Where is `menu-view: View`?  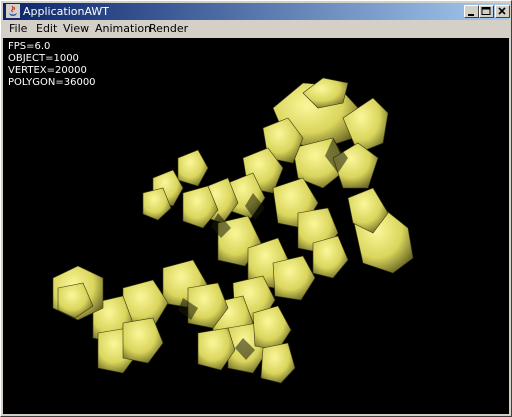 menu-view: View is located at coordinates (76, 29).